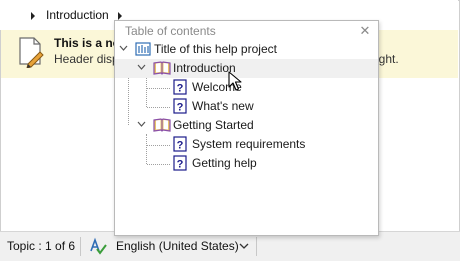 This screenshot has height=261, width=460. I want to click on toc-item-introduction: Introduction, so click(246, 68).